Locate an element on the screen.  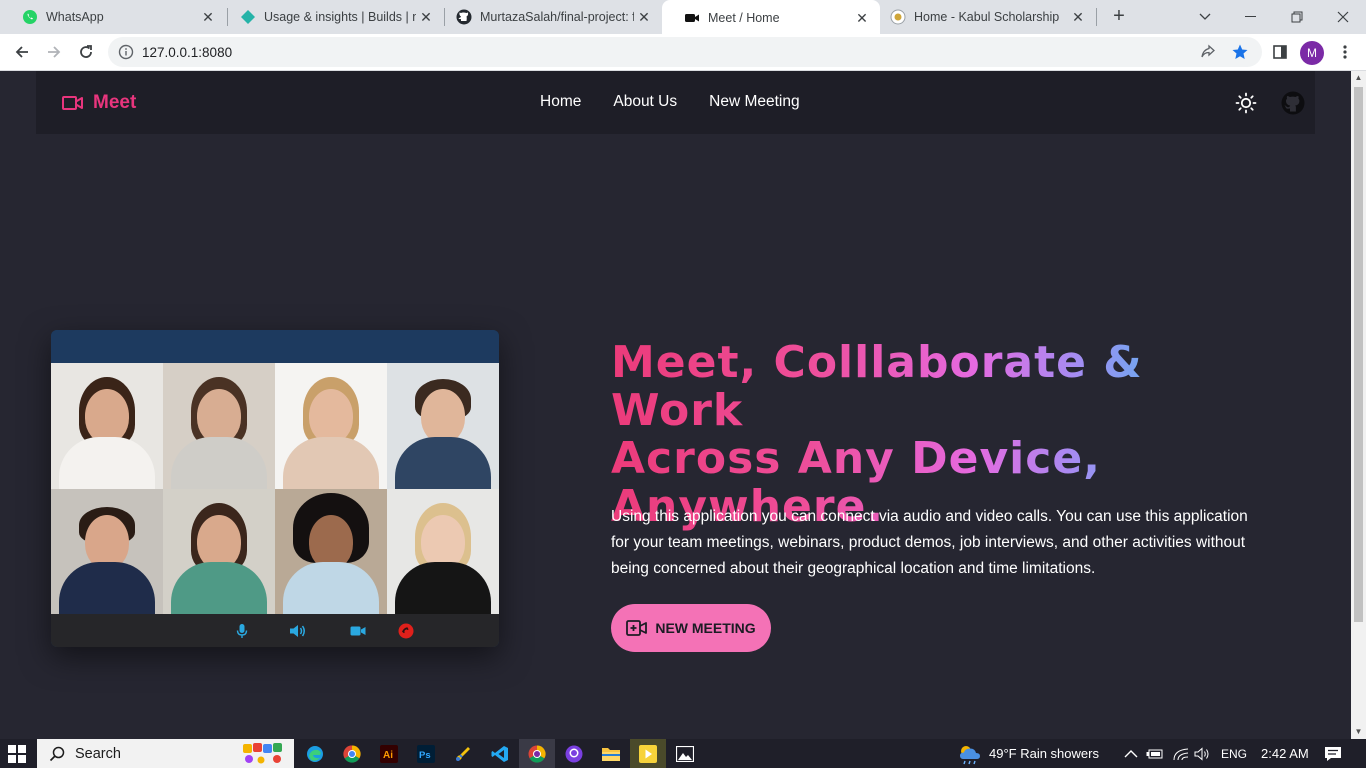
svg-text: Ps is located at coordinates (425, 755).